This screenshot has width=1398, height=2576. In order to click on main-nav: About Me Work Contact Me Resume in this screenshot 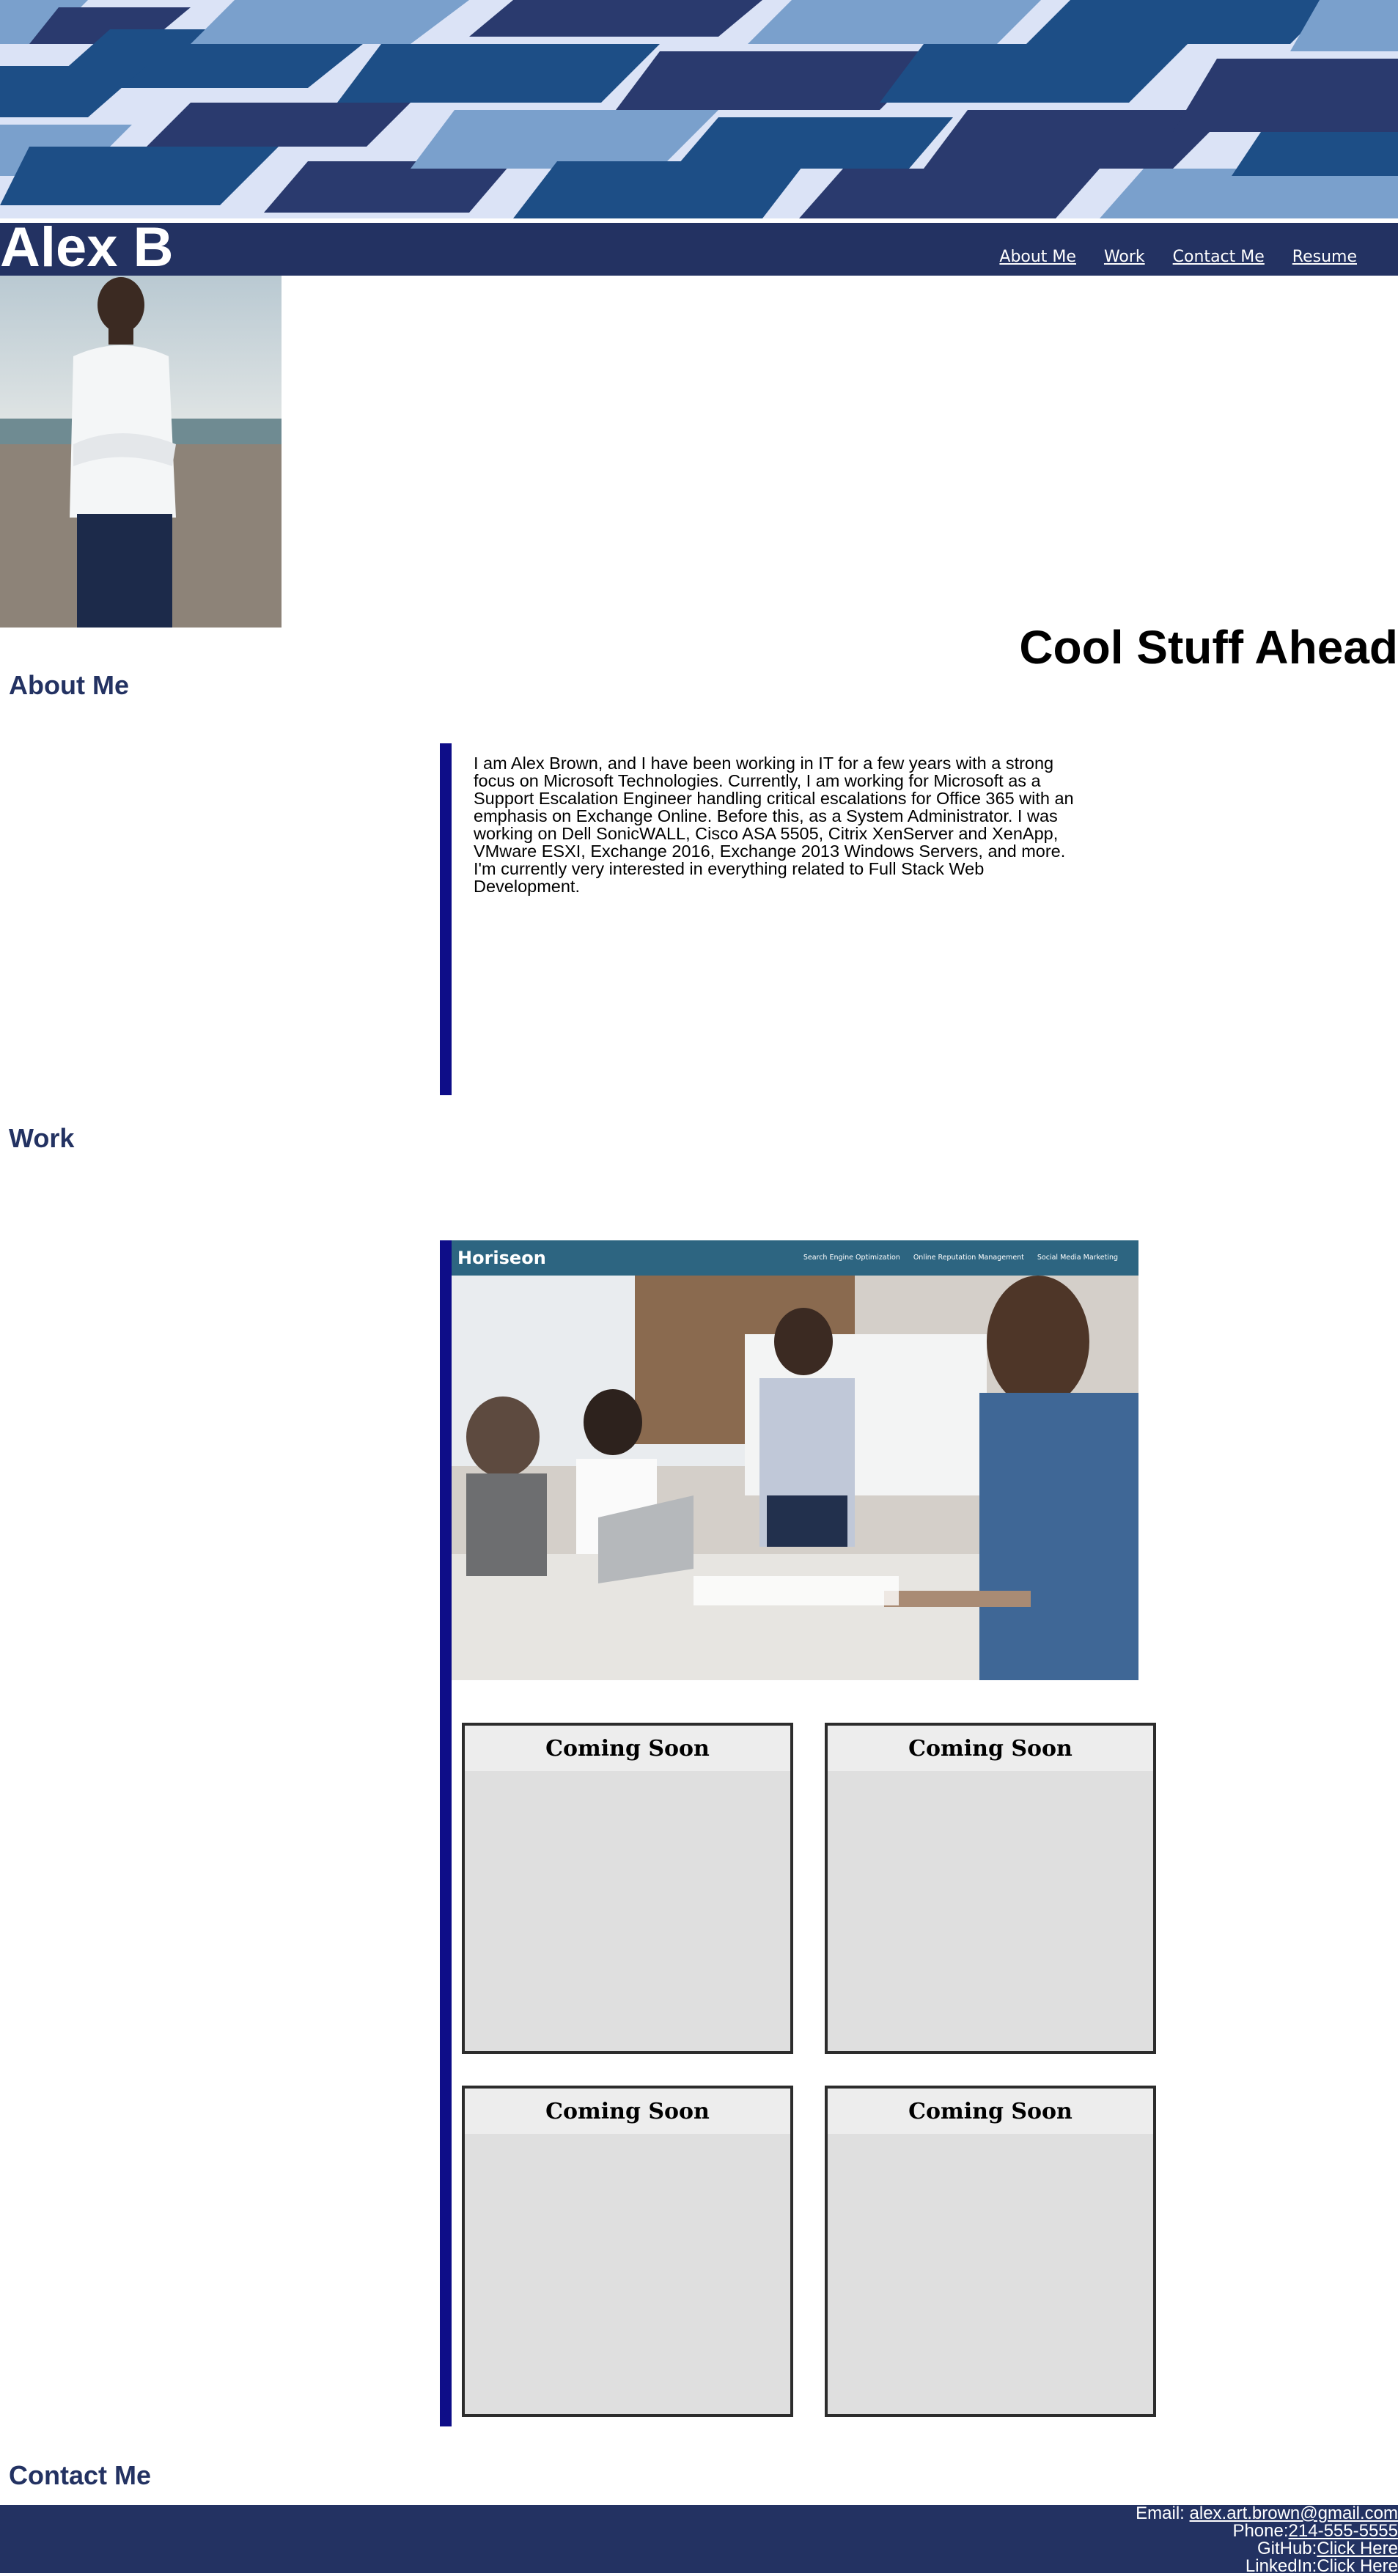, I will do `click(1178, 257)`.